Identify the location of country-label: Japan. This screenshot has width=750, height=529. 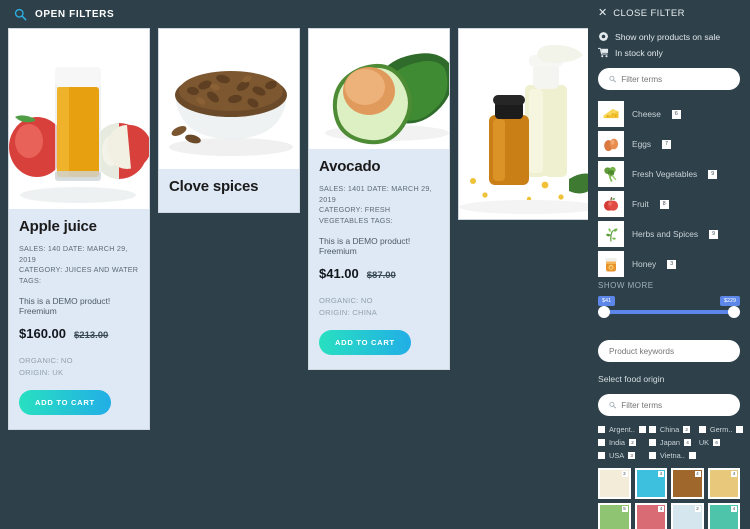
(670, 442).